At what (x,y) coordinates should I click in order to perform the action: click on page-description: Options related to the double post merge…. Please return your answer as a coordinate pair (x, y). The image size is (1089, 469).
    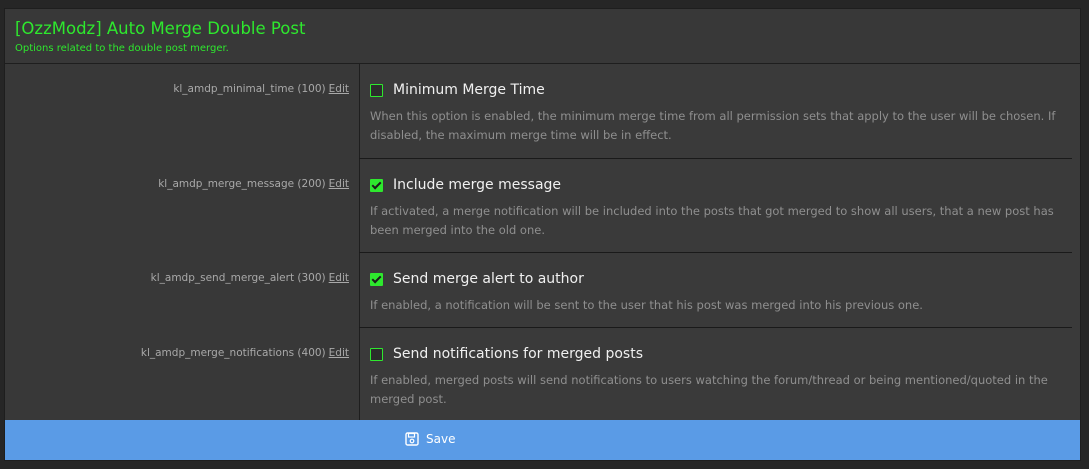
    Looking at the image, I should click on (122, 48).